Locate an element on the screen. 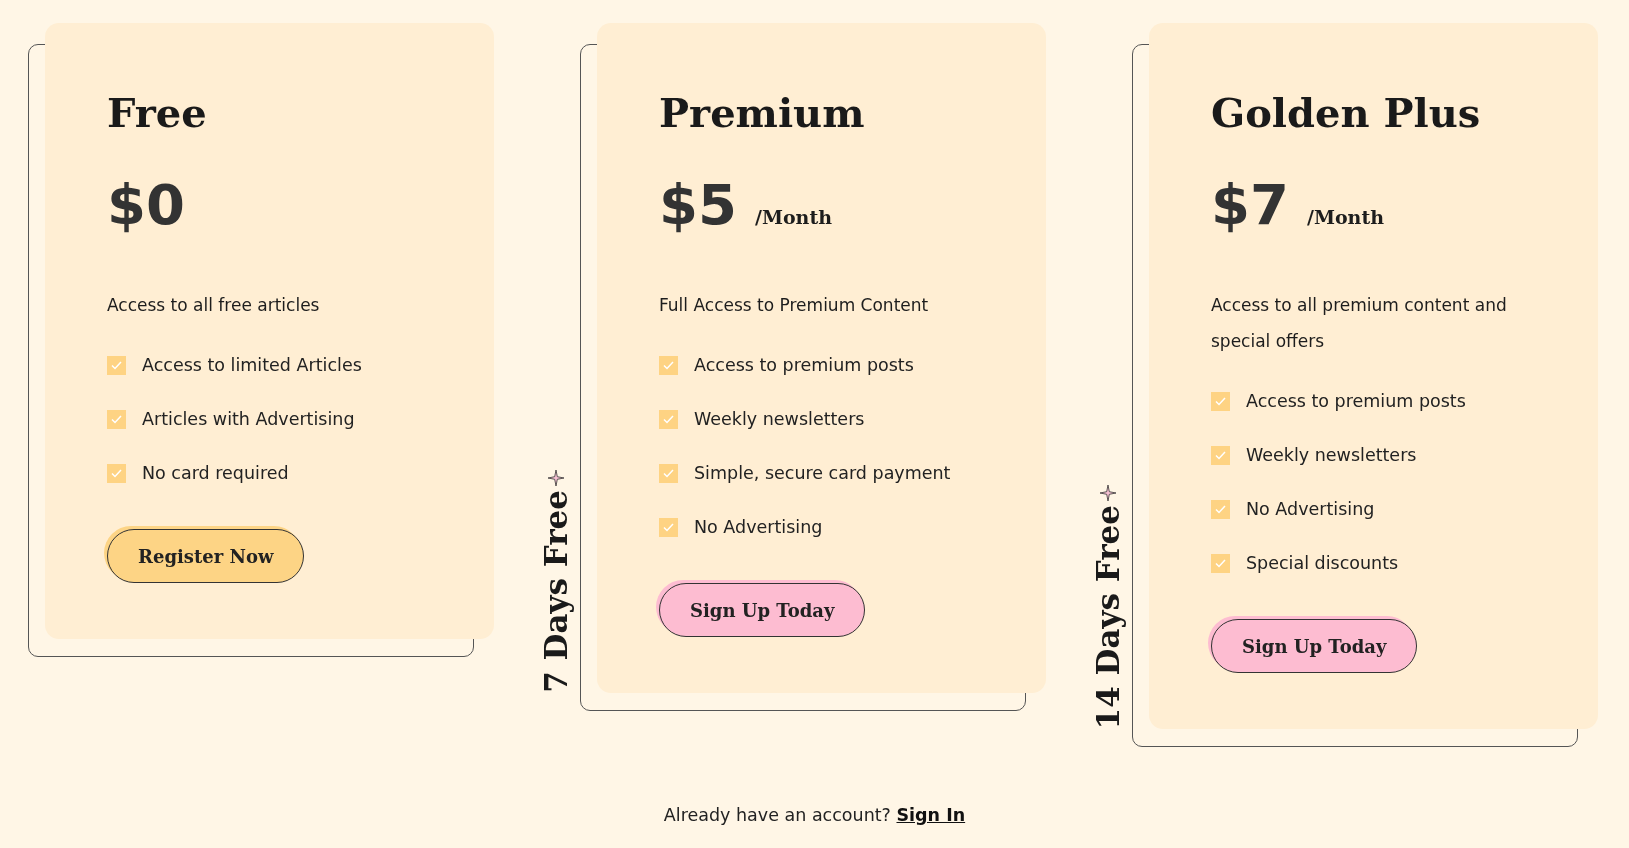 The height and width of the screenshot is (848, 1629). plan-button: Register Now is located at coordinates (206, 556).